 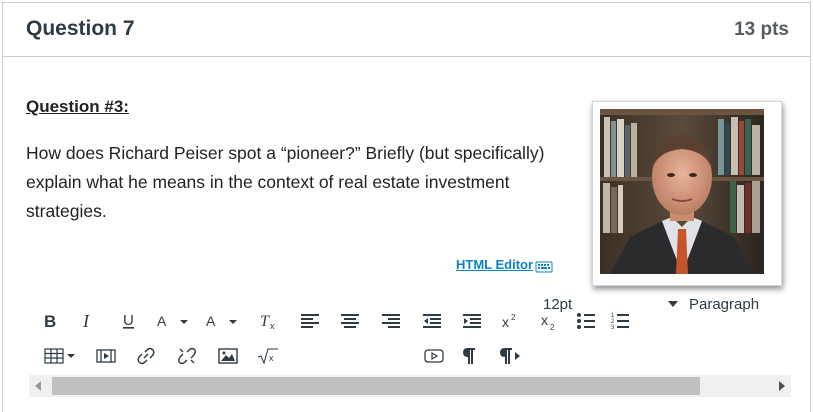 What do you see at coordinates (172, 321) in the screenshot?
I see `text-color-icon: A` at bounding box center [172, 321].